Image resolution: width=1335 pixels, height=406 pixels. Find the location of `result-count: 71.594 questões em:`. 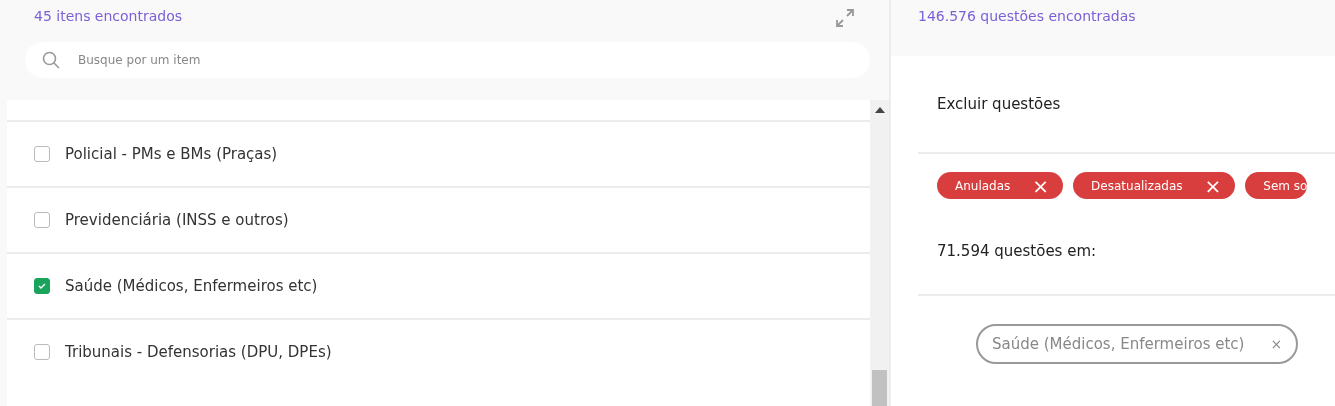

result-count: 71.594 questões em: is located at coordinates (1126, 252).